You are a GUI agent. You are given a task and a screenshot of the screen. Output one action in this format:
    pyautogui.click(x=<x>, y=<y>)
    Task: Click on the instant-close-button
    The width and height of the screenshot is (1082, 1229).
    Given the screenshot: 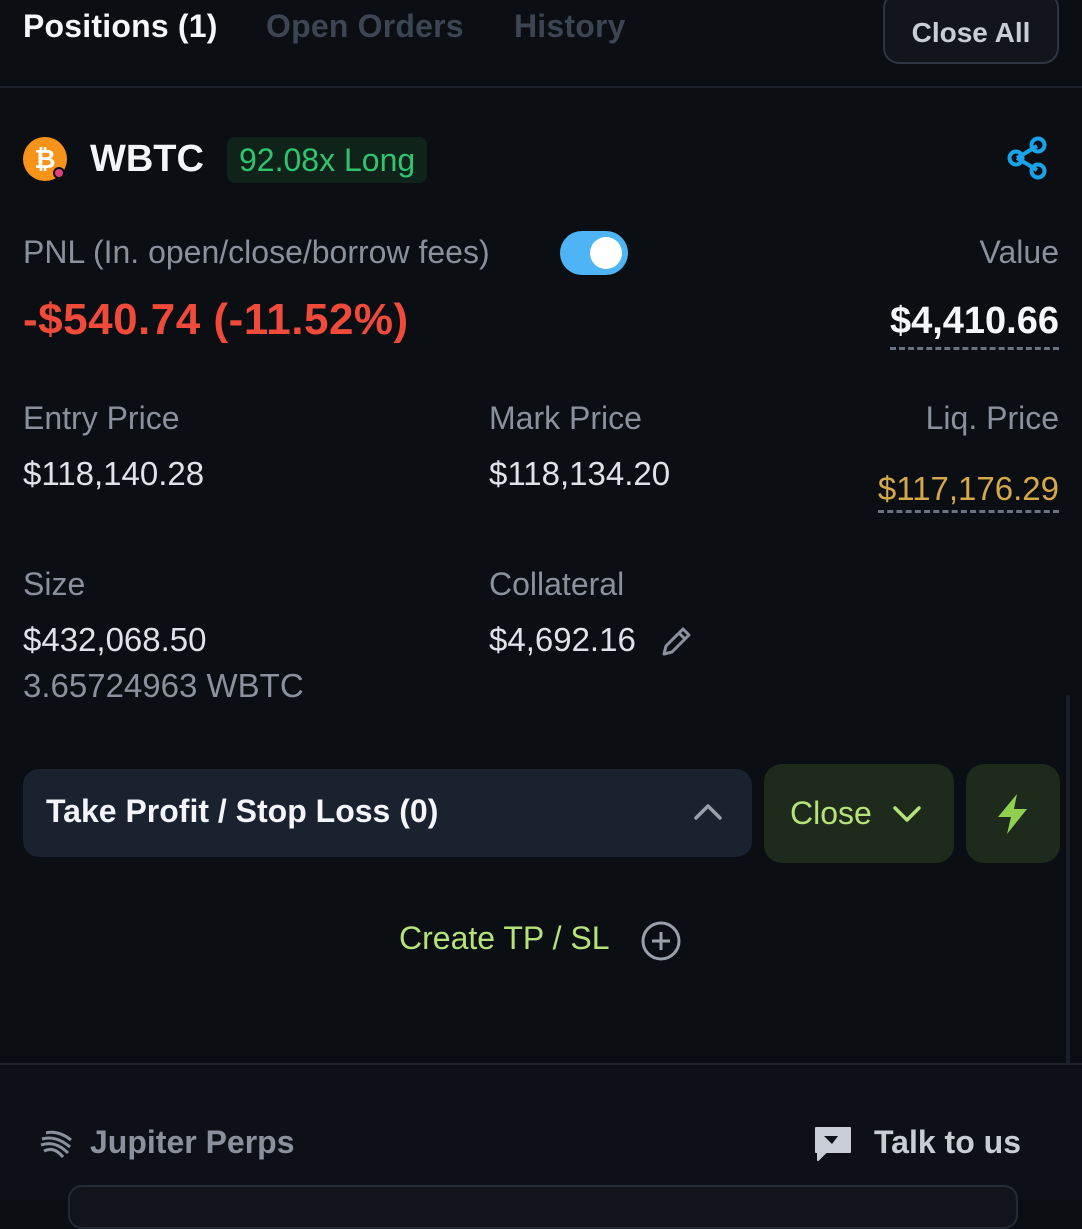 What is the action you would take?
    pyautogui.click(x=1013, y=813)
    